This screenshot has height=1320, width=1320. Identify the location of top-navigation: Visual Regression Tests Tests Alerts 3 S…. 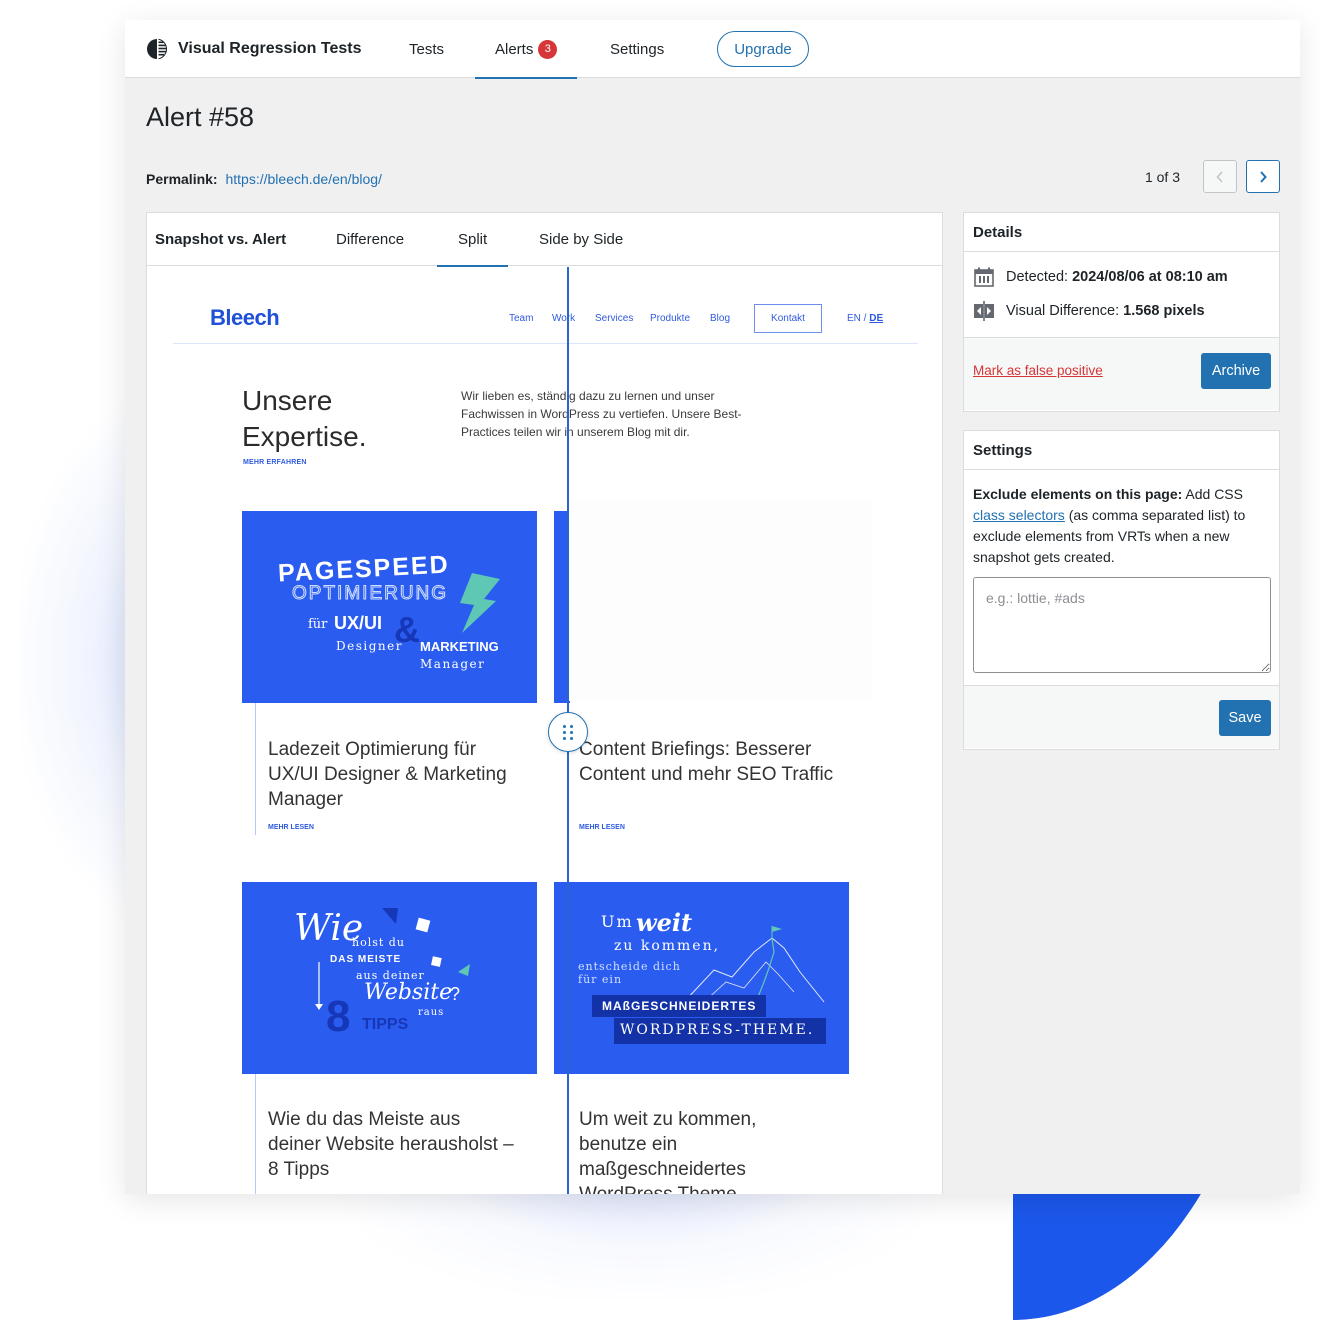
(712, 49).